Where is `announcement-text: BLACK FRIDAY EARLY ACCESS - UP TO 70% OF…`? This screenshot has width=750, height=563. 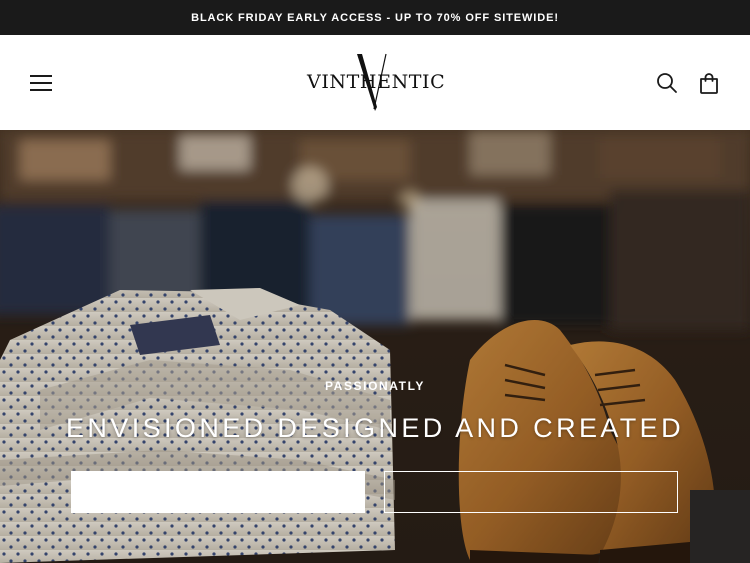
announcement-text: BLACK FRIDAY EARLY ACCESS - UP TO 70% OF… is located at coordinates (375, 17).